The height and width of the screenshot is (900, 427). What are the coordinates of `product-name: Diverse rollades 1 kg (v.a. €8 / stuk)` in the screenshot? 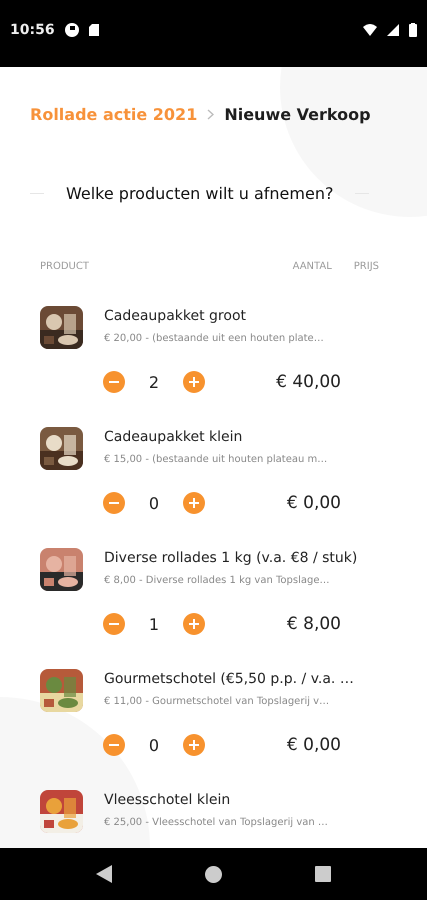 It's located at (231, 558).